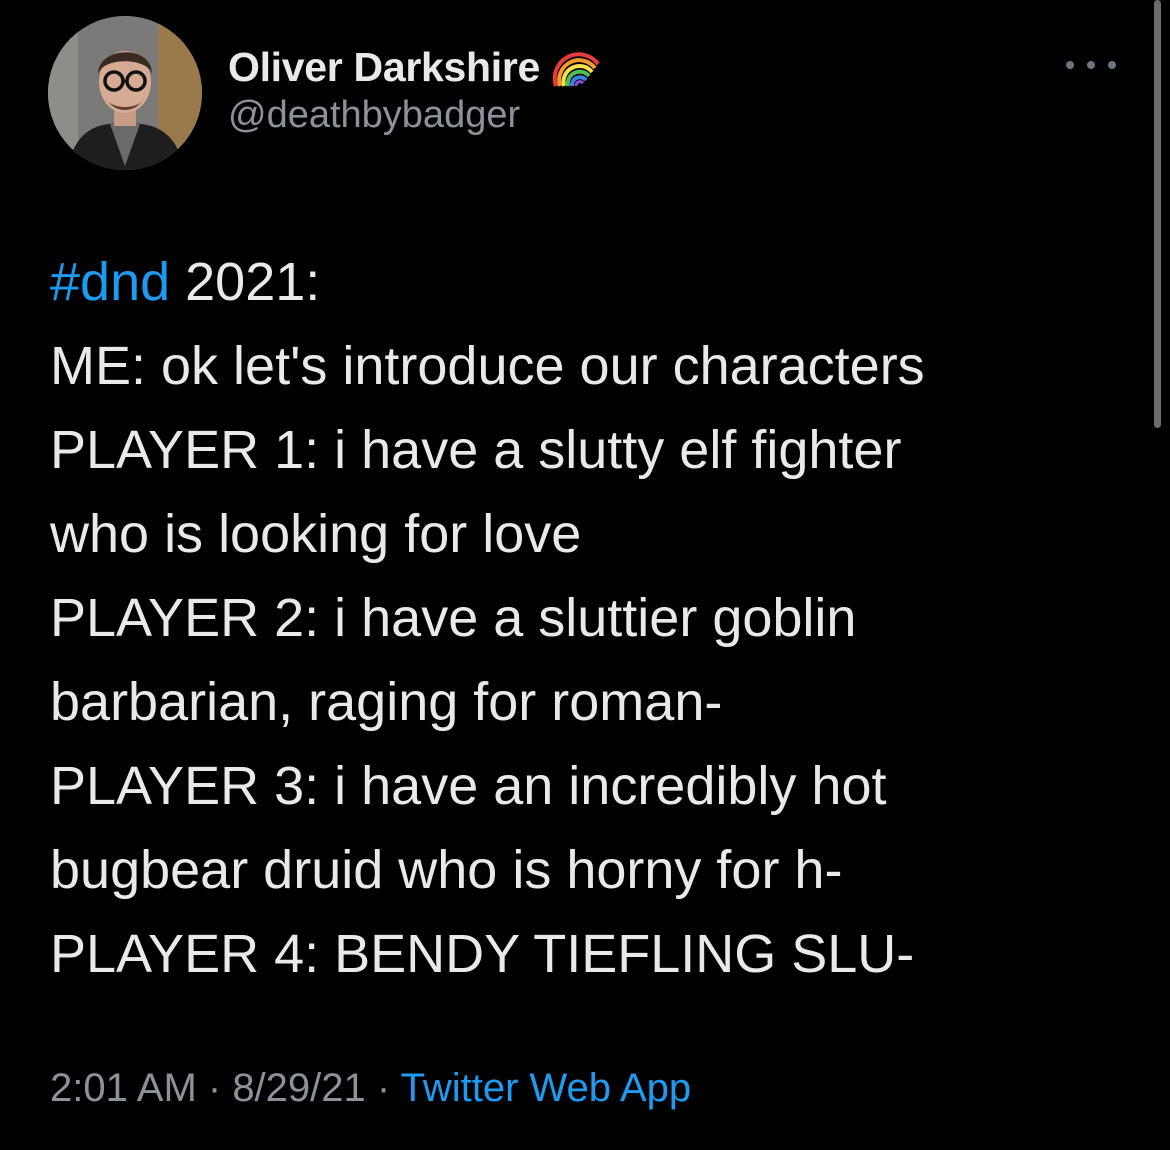 This screenshot has height=1150, width=1170. Describe the element at coordinates (316, 534) in the screenshot. I see `tweet-line: who is looking for love` at that location.